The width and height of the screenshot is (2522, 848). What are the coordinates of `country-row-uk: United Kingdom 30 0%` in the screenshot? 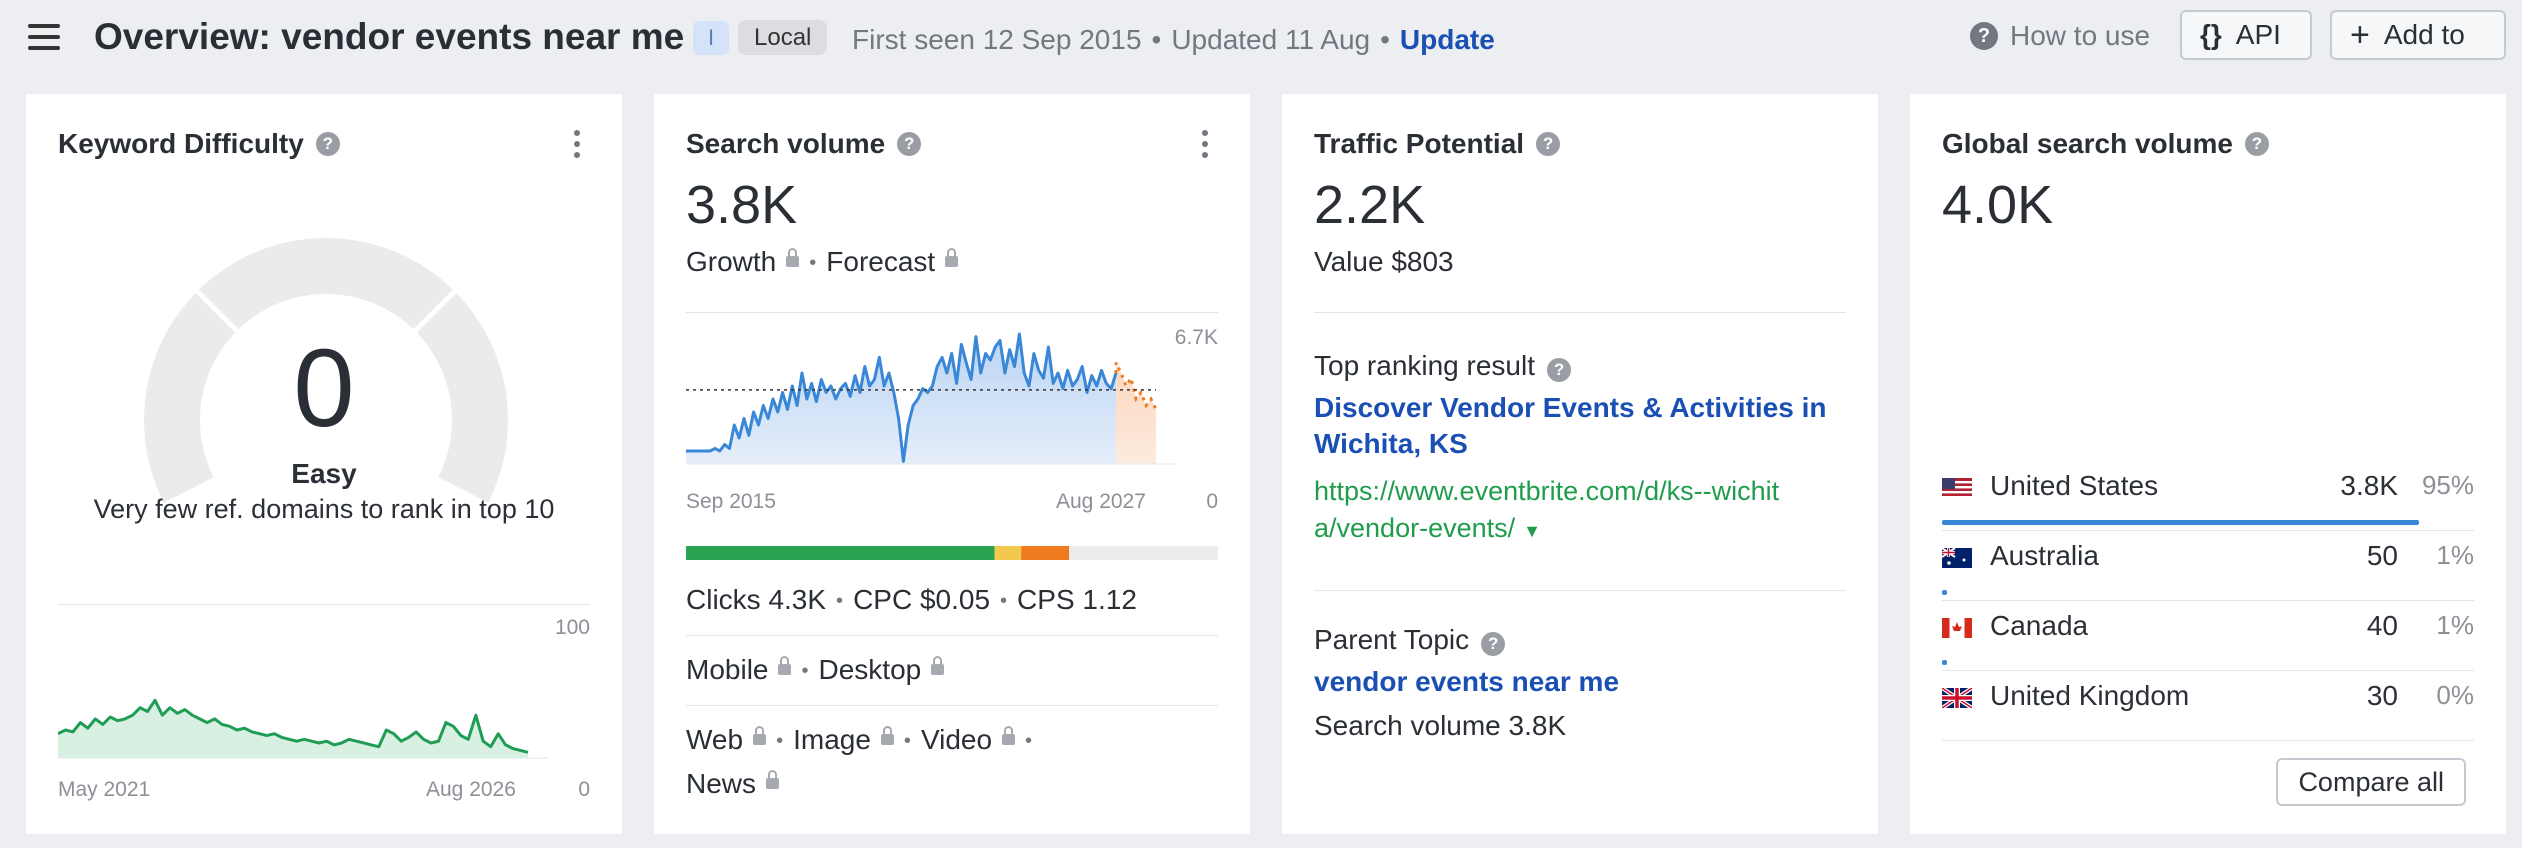 It's located at (2208, 711).